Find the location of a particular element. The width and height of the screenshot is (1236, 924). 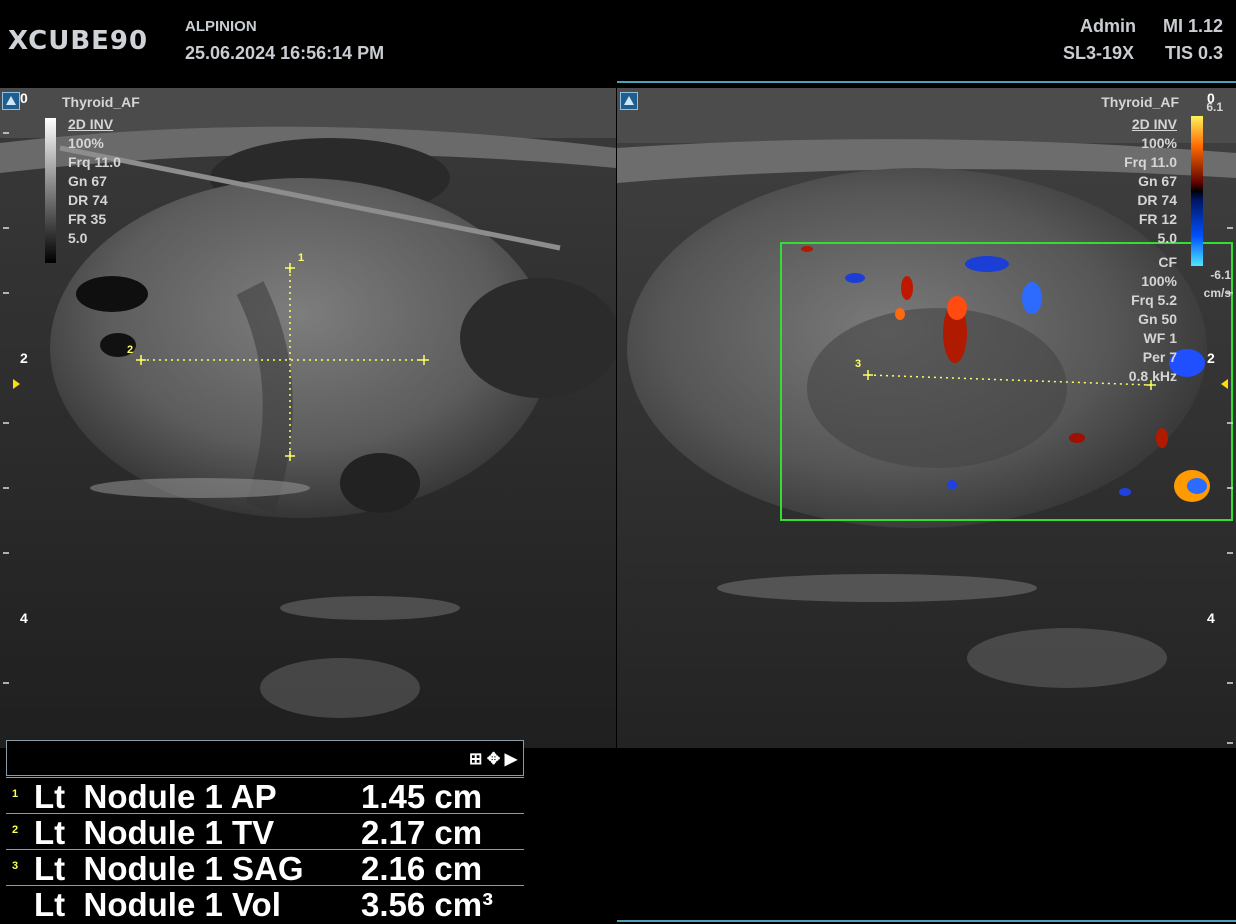

tis-value: TIS 0.3 is located at coordinates (1194, 53).